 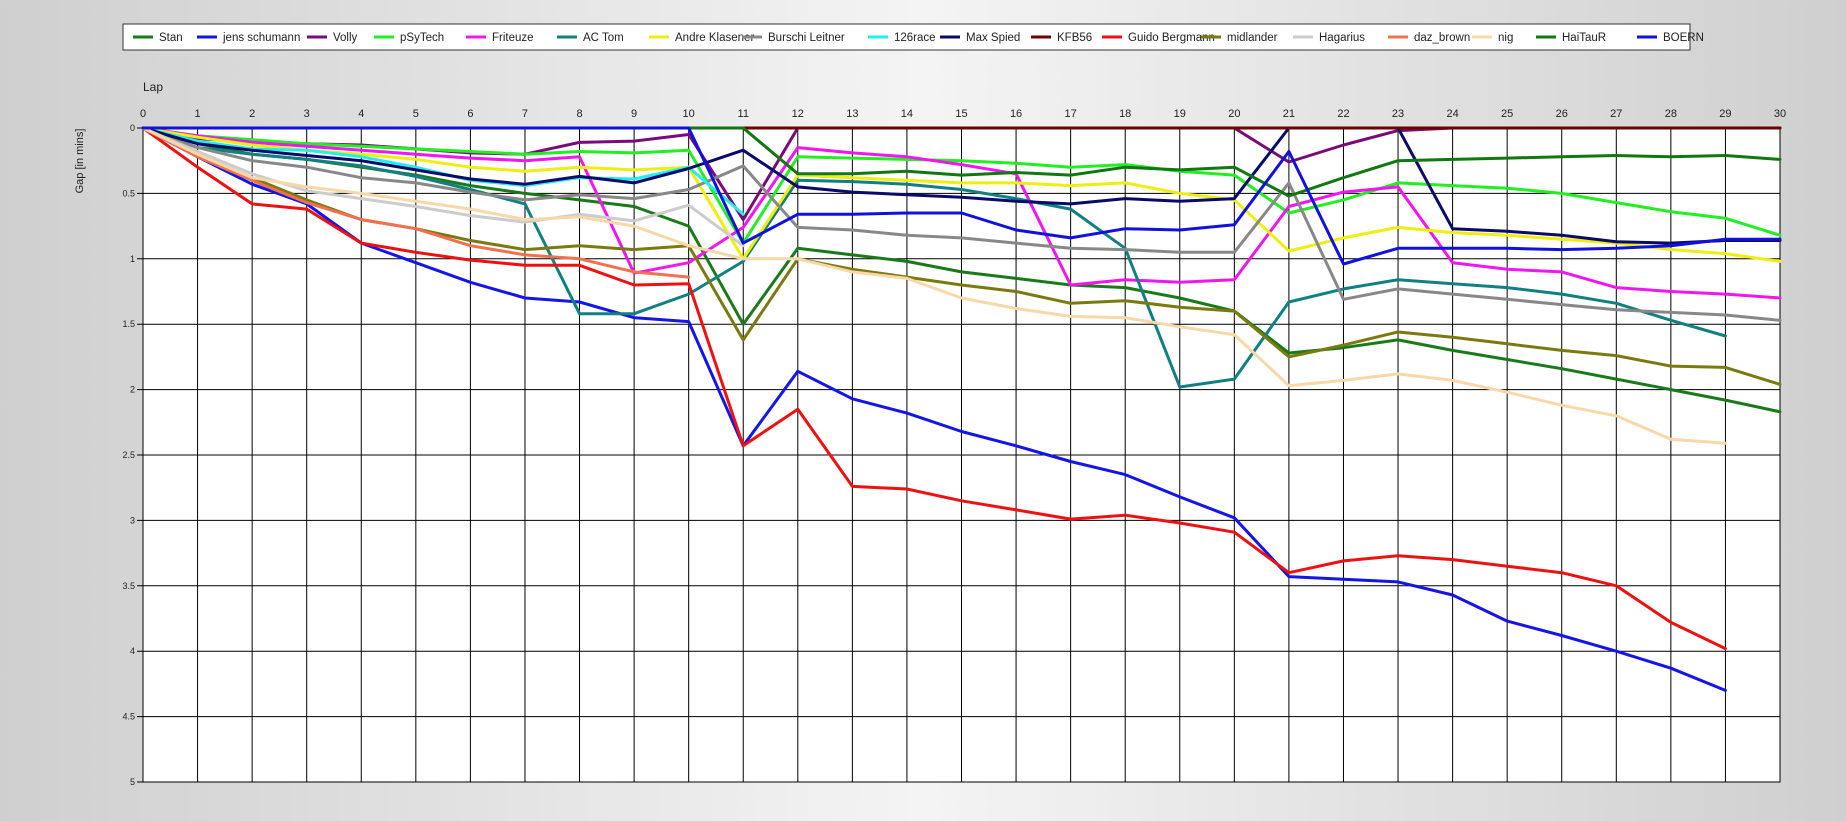 I want to click on y-tick-label: 0, so click(x=132, y=128).